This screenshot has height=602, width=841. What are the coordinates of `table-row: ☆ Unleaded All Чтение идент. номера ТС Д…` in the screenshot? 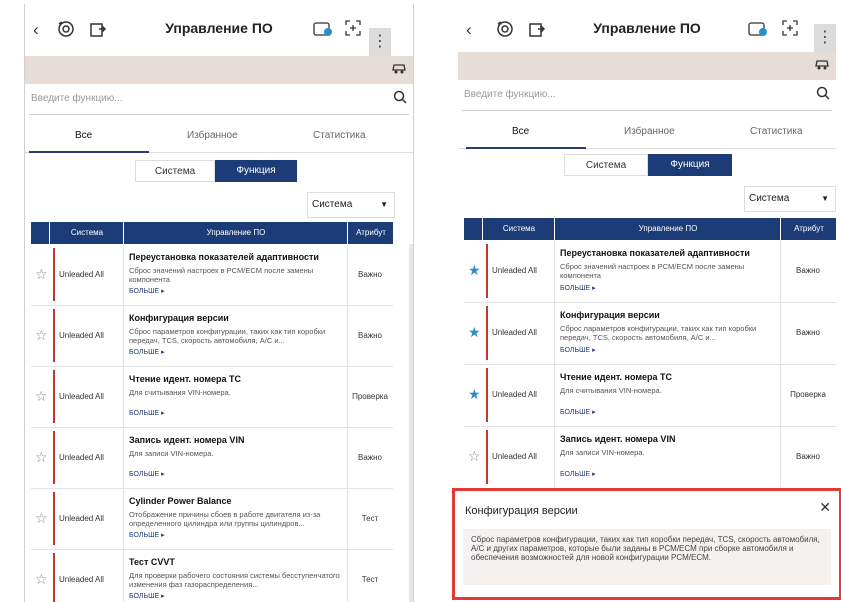 It's located at (212, 397).